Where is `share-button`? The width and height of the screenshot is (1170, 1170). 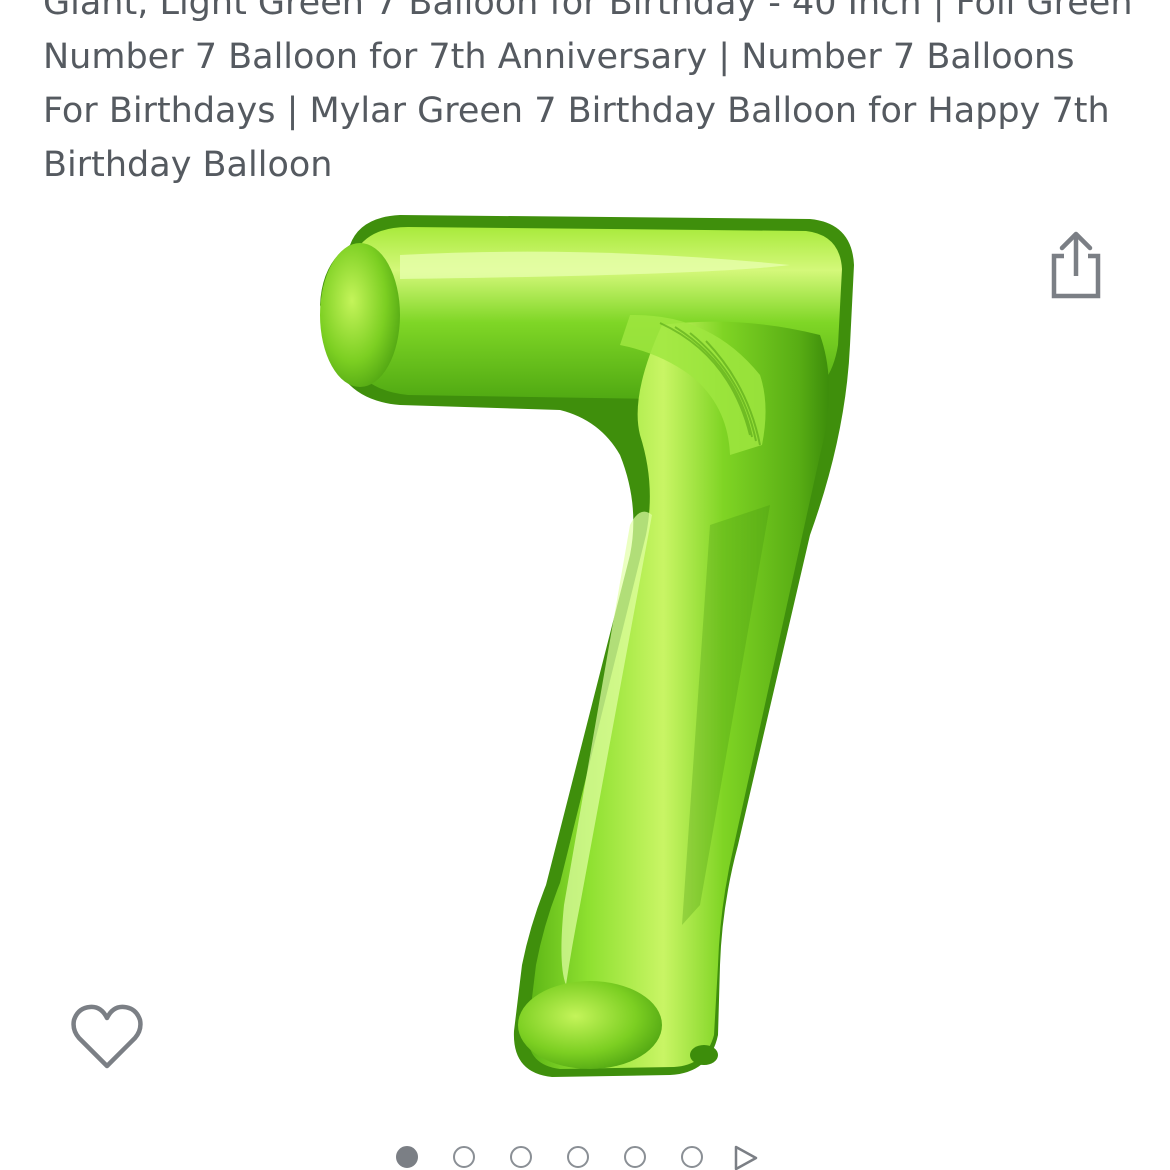
share-button is located at coordinates (1075, 264).